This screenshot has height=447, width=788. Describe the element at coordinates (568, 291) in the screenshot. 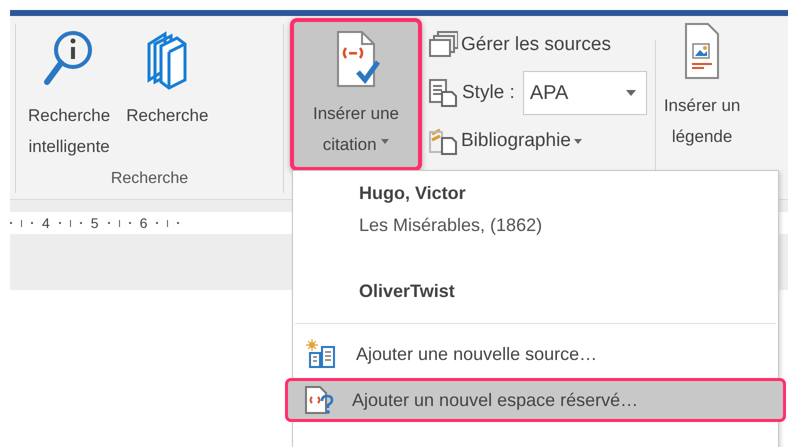

I see `source-author: OliverTwist` at that location.